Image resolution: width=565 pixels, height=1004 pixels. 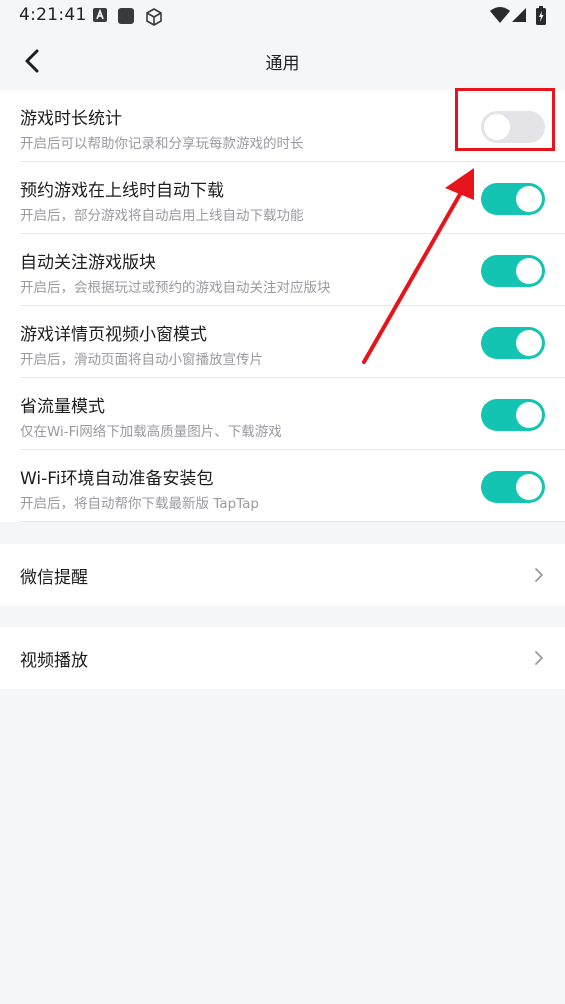 I want to click on page-title: 通用, so click(x=282, y=64).